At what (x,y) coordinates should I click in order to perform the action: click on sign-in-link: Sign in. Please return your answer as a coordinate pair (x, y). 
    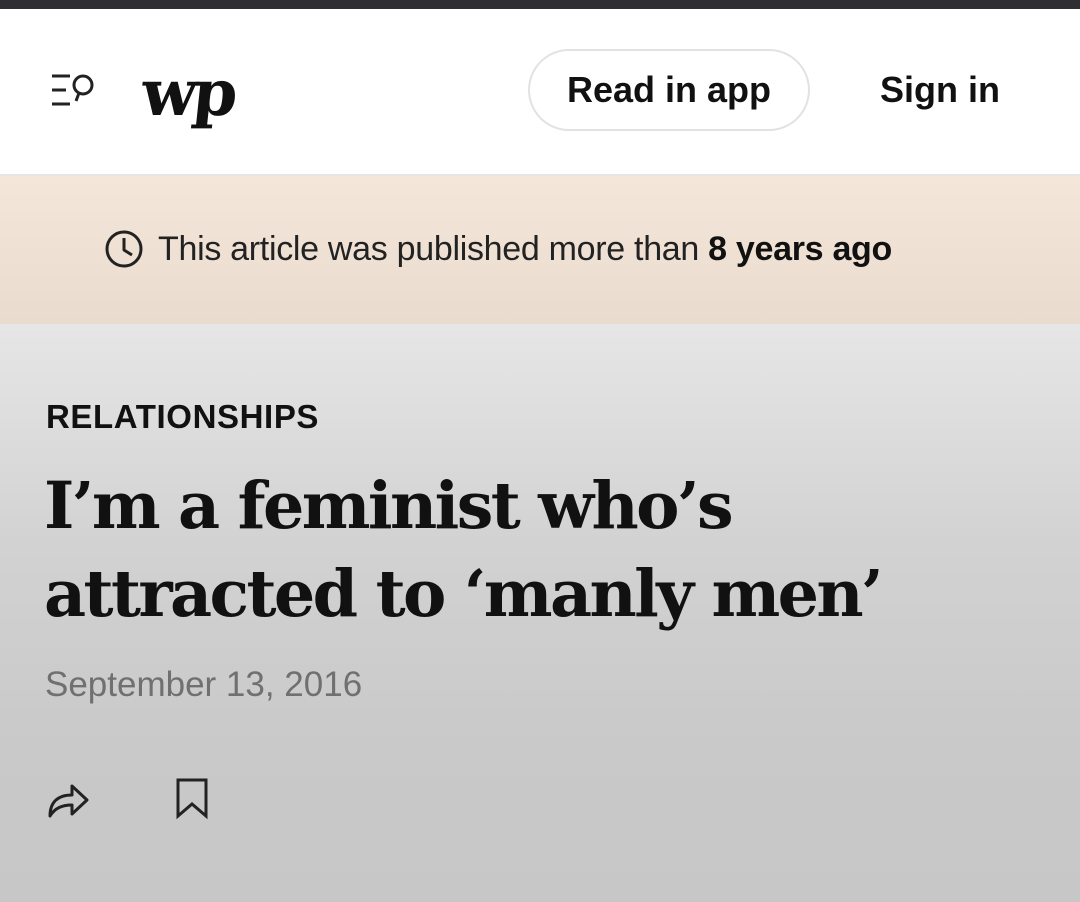
    Looking at the image, I should click on (940, 90).